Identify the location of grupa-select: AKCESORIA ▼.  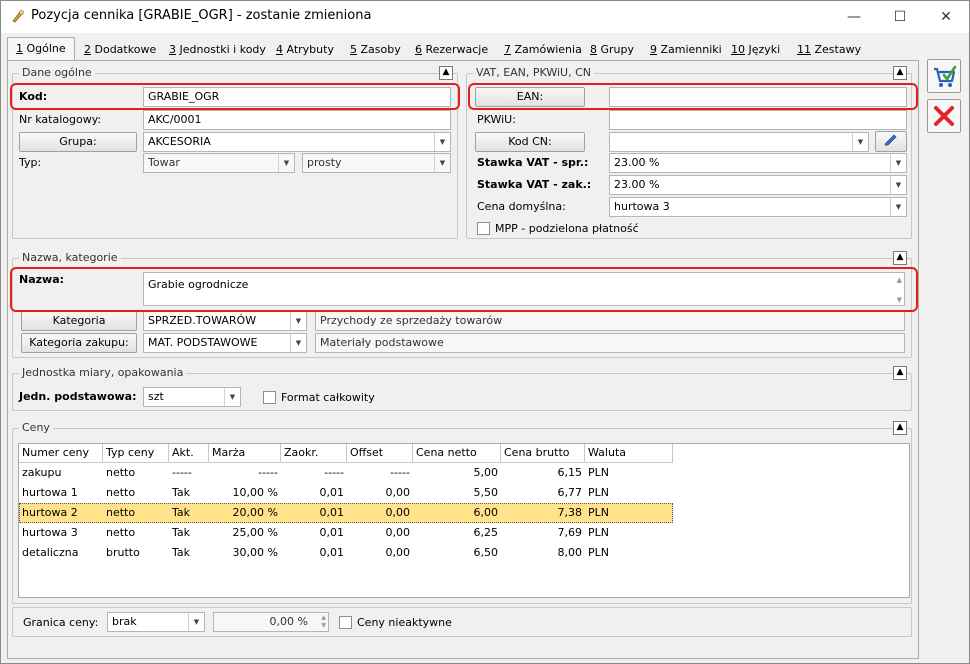
(297, 142).